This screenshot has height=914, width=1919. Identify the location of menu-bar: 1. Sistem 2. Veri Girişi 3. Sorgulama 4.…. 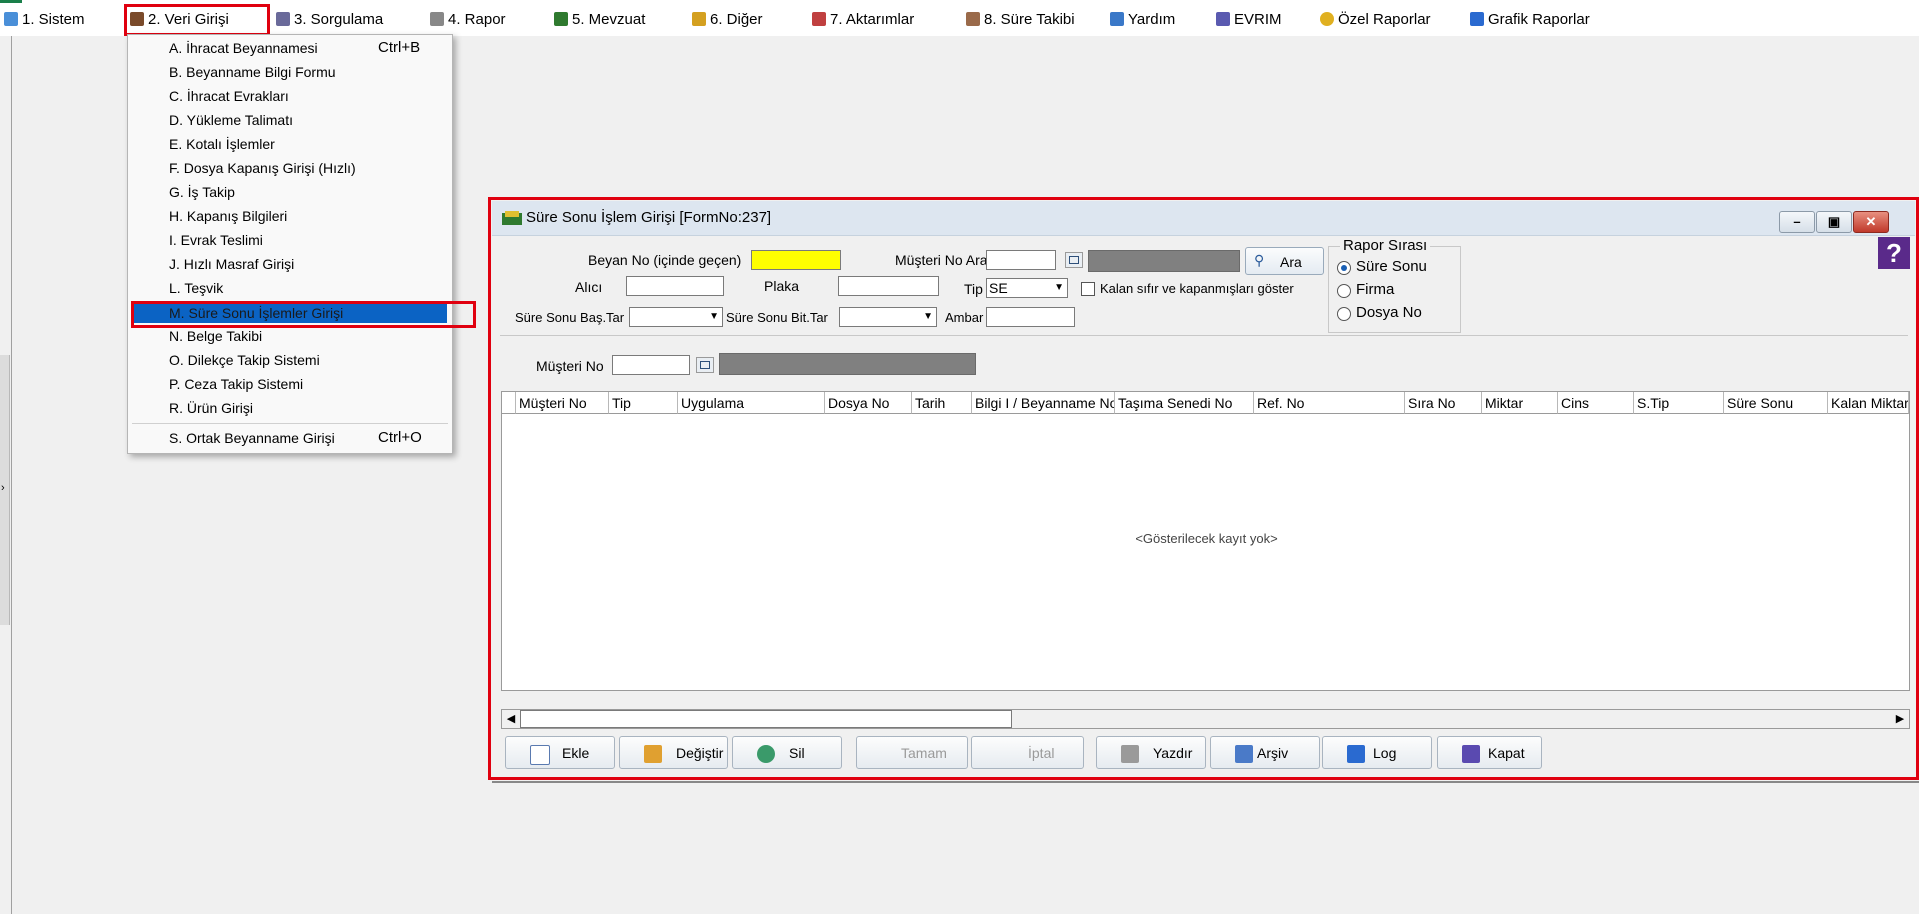
(959, 20).